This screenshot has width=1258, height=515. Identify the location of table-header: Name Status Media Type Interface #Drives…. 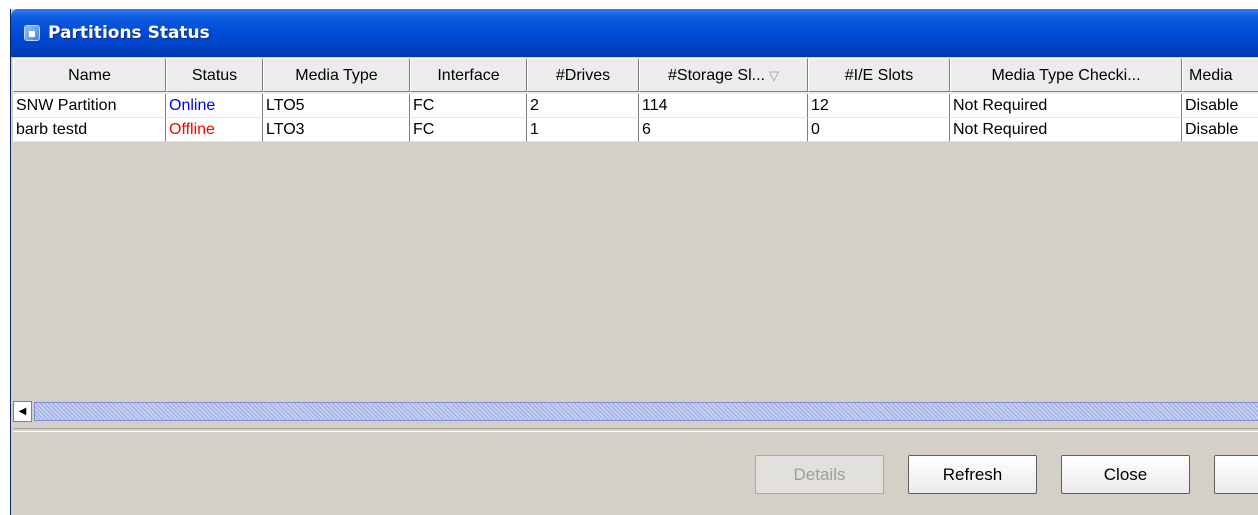
(635, 76).